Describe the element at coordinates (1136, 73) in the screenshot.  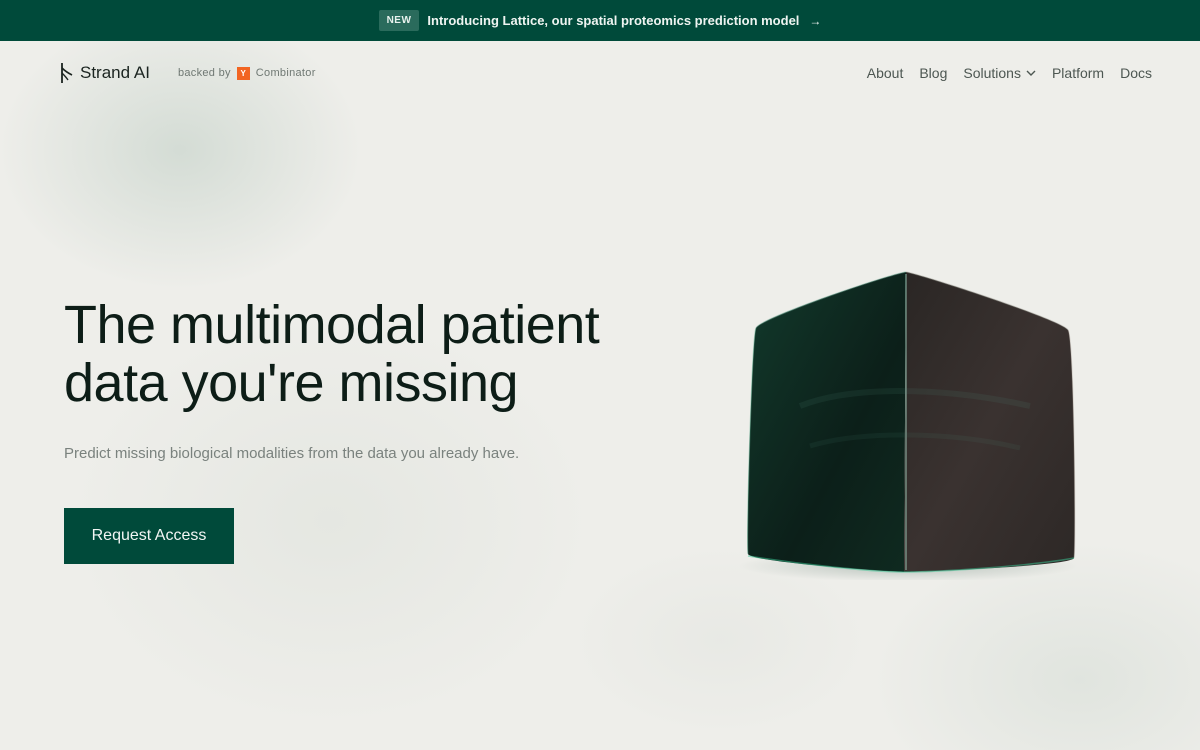
I see `nav-docs: Docs` at that location.